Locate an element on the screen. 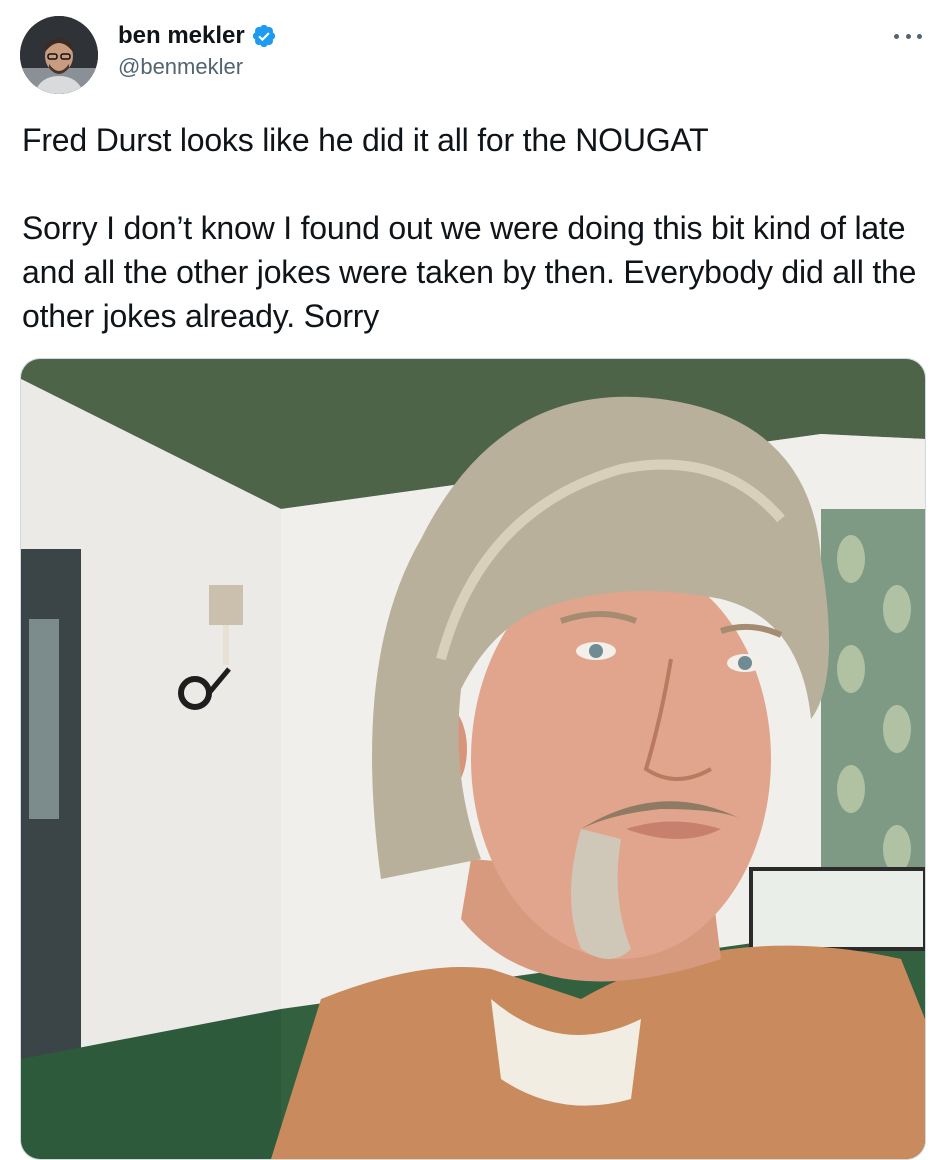 This screenshot has height=1160, width=940. author-avatar is located at coordinates (59, 55).